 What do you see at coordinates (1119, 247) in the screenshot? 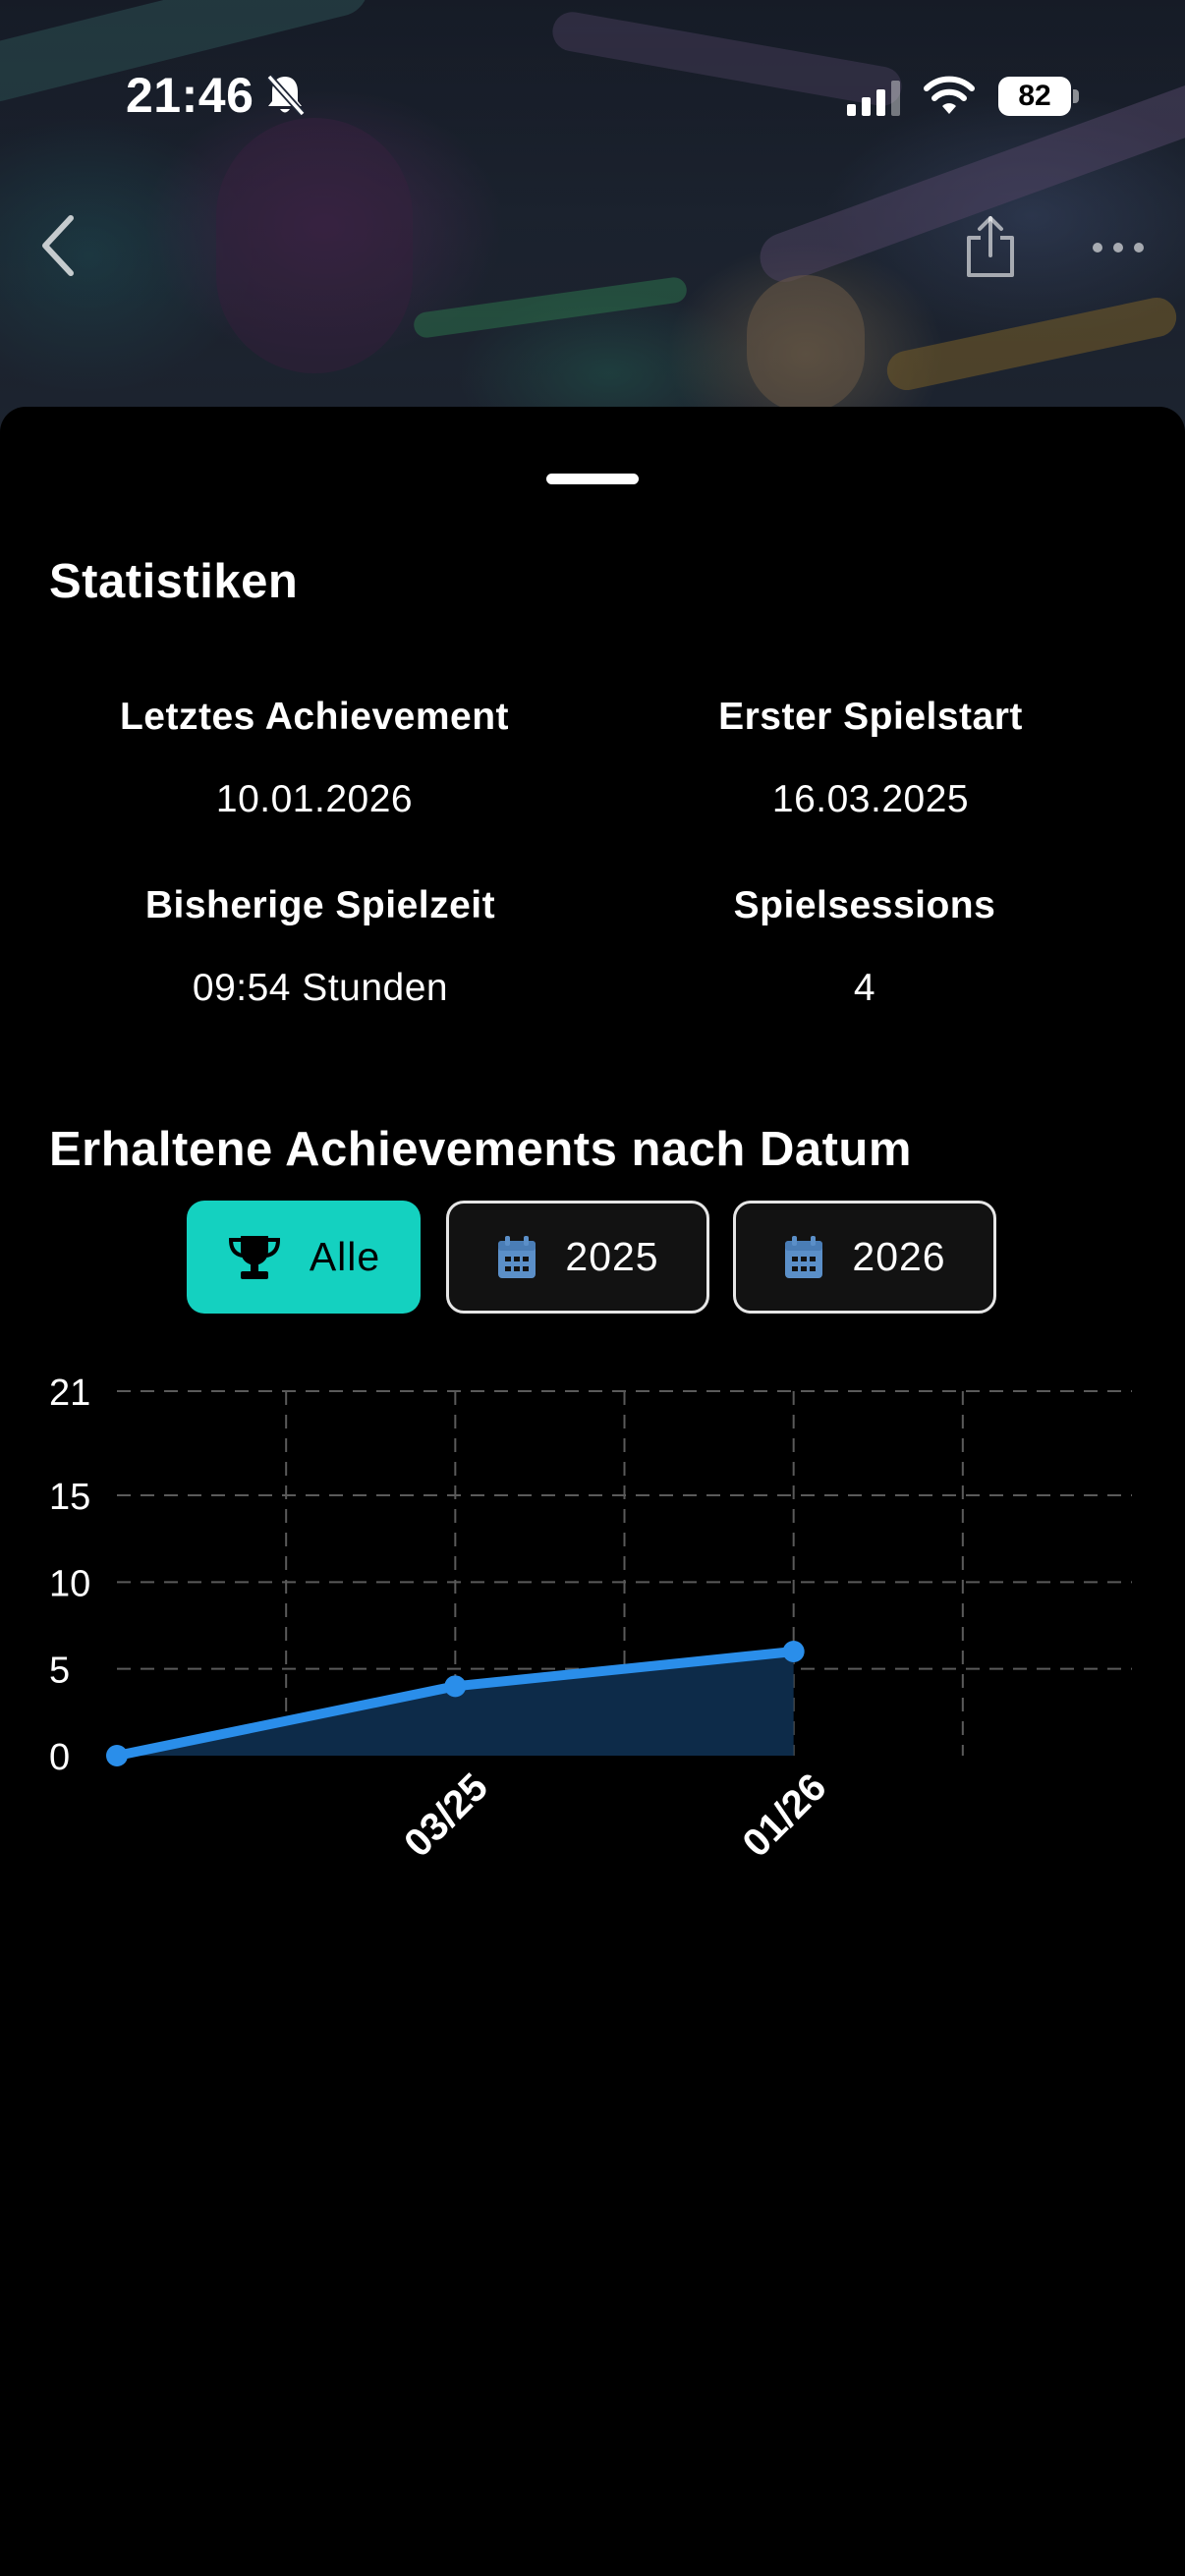
I see `more-horizontal-icon` at bounding box center [1119, 247].